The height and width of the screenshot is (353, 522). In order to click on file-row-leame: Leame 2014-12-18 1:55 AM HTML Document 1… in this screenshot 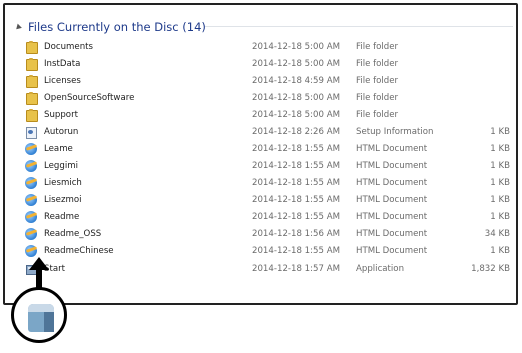, I will do `click(267, 148)`.